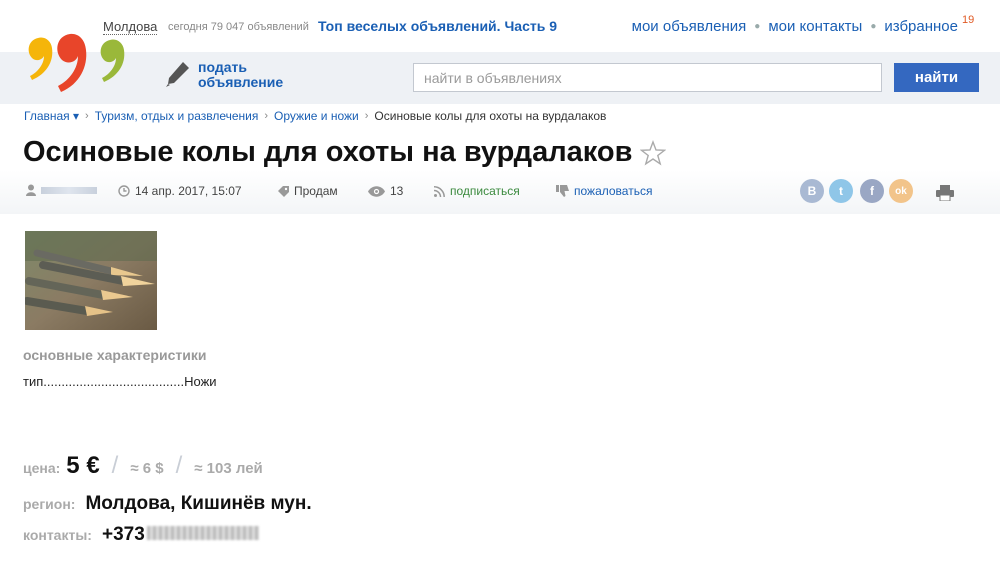  Describe the element at coordinates (42, 468) in the screenshot. I see `price-label: цена:` at that location.